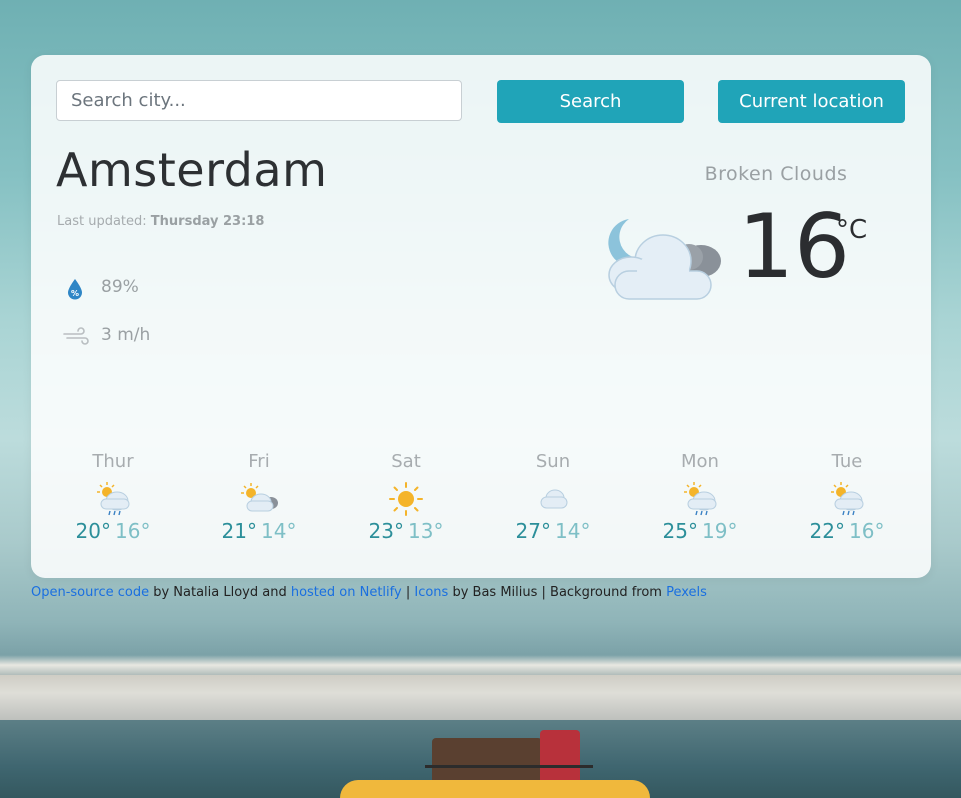  Describe the element at coordinates (553, 461) in the screenshot. I see `forecast-day-name: Sun` at that location.